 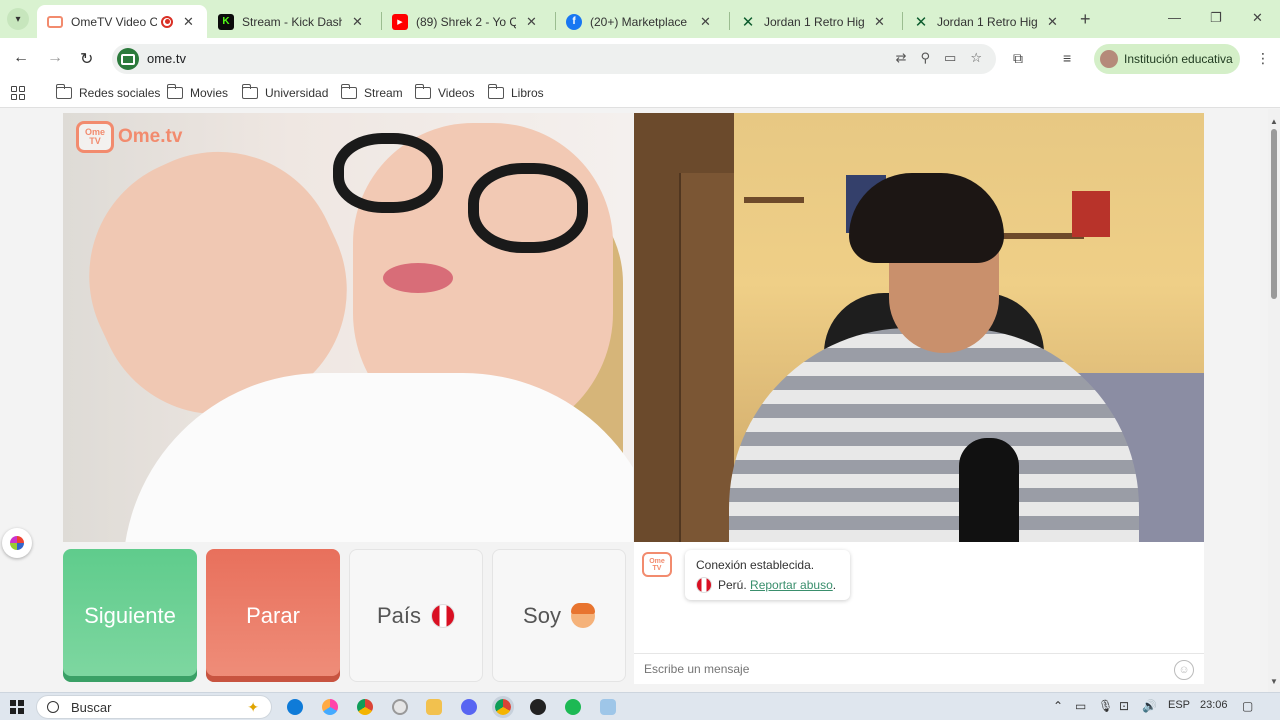 I want to click on peru-flag-icon, so click(x=443, y=615).